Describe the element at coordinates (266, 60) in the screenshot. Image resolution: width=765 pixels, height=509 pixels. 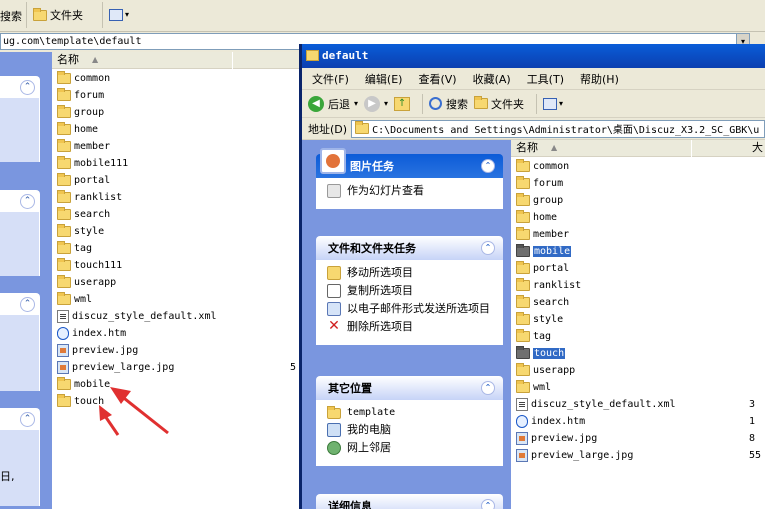
I see `back-column-header-size` at that location.